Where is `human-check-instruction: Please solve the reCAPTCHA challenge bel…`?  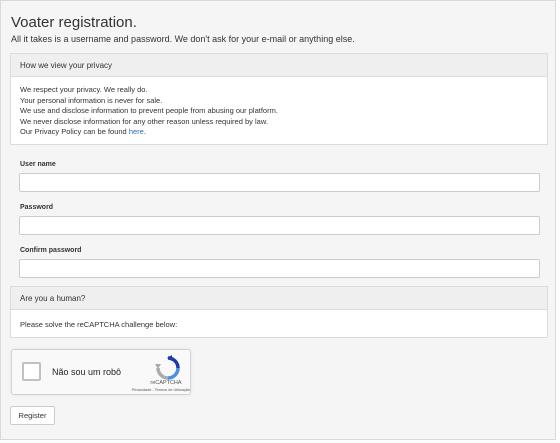 human-check-instruction: Please solve the reCAPTCHA challenge bel… is located at coordinates (99, 324).